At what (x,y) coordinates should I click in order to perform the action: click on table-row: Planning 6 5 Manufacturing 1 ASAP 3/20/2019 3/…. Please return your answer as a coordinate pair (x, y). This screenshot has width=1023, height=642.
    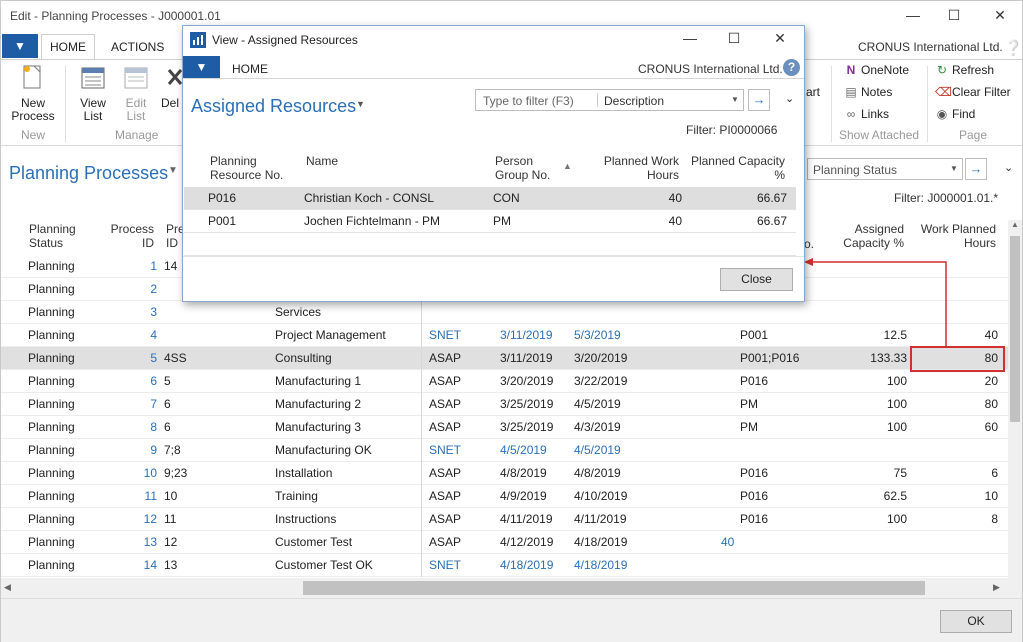
    Looking at the image, I should click on (505, 381).